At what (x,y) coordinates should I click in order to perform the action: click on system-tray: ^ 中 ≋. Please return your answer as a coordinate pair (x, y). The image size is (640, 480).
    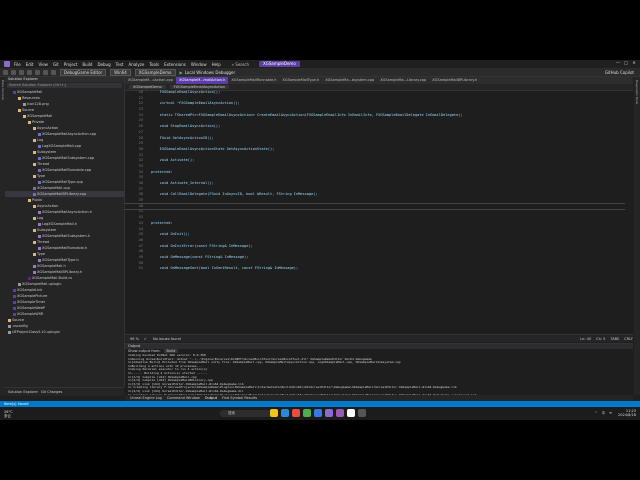
    Looking at the image, I should click on (601, 413).